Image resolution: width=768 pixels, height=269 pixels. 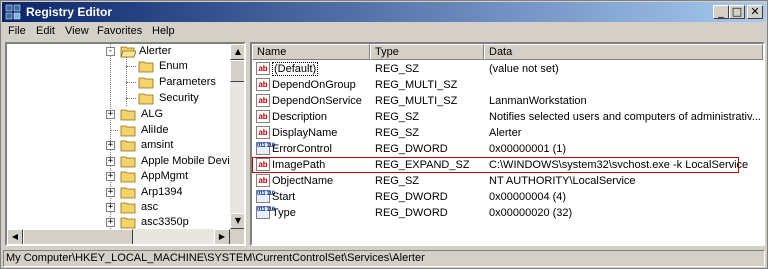 What do you see at coordinates (721, 12) in the screenshot?
I see `minimize-button: _` at bounding box center [721, 12].